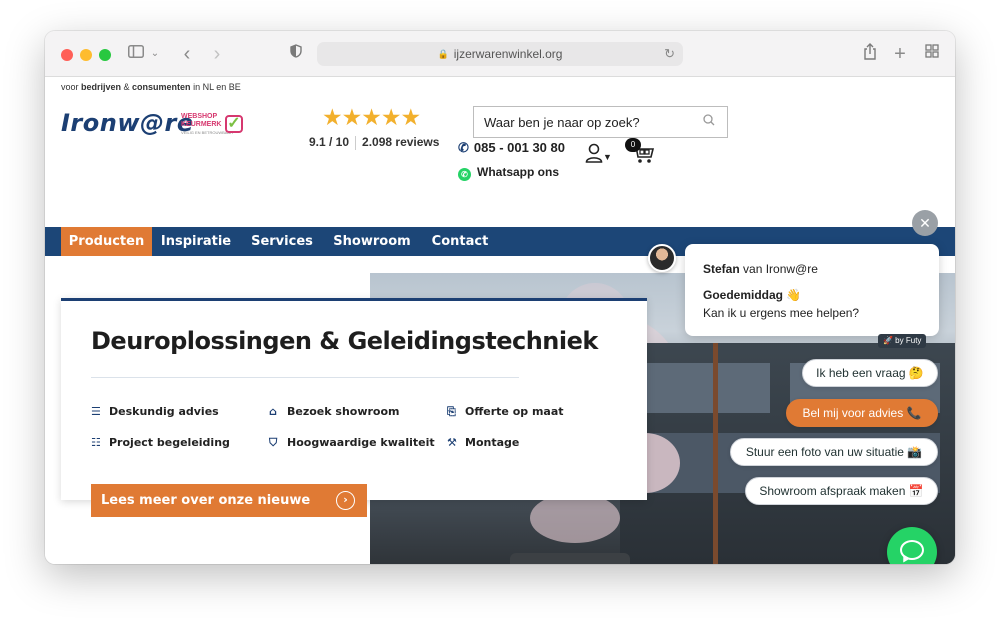 The image size is (1000, 627). Describe the element at coordinates (451, 411) in the screenshot. I see `quote-file-icon: ⎘` at that location.